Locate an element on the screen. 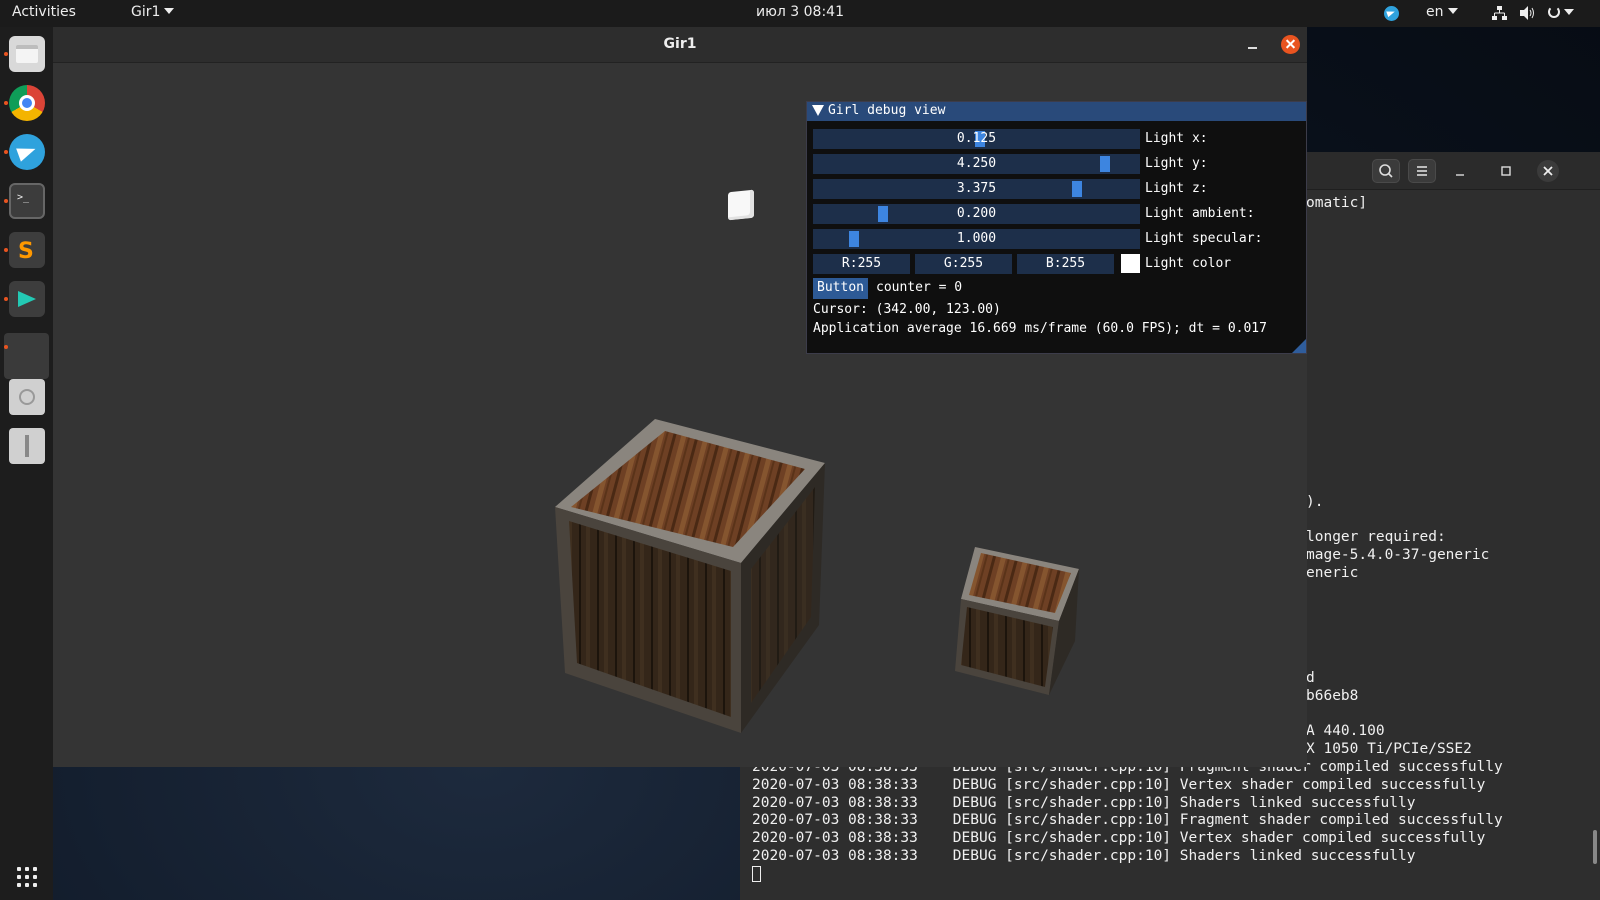 The width and height of the screenshot is (1600, 900). clock-container: июл 3 08:41 is located at coordinates (800, 12).